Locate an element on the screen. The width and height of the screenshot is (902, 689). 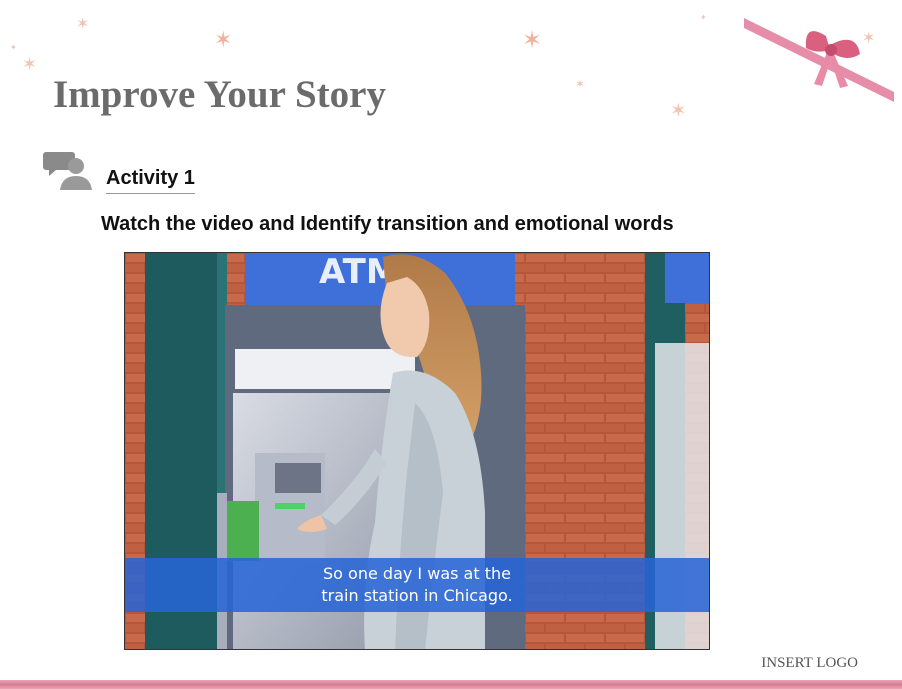
chat-bubbles-icon is located at coordinates (67, 171).